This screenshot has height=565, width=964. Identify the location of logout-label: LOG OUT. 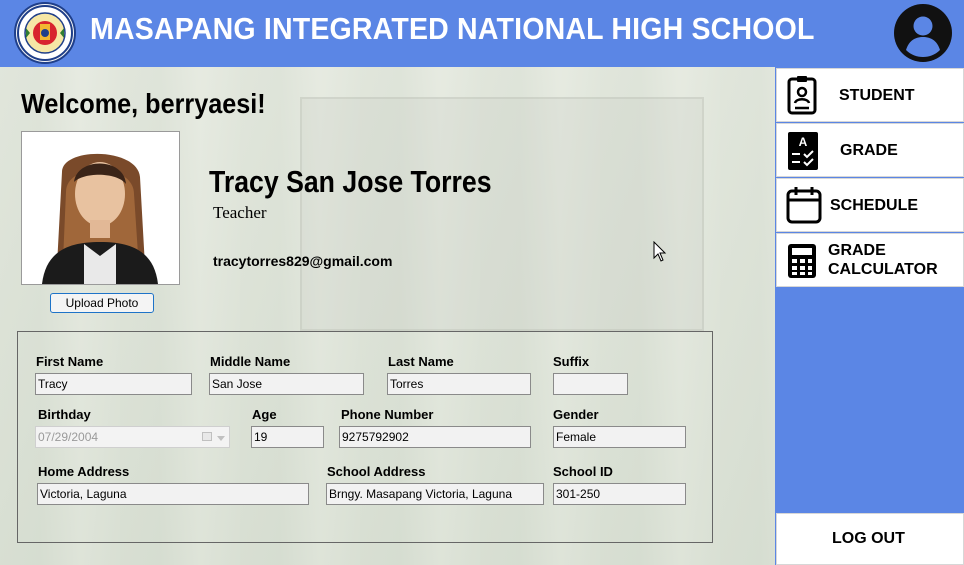
(868, 538).